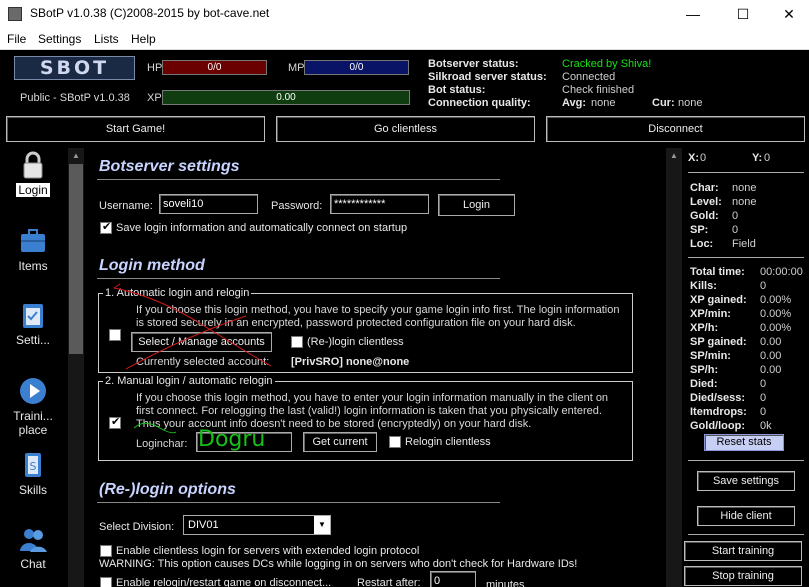 This screenshot has width=809, height=587. What do you see at coordinates (74, 68) in the screenshot?
I see `sbot-logo: SBOT` at bounding box center [74, 68].